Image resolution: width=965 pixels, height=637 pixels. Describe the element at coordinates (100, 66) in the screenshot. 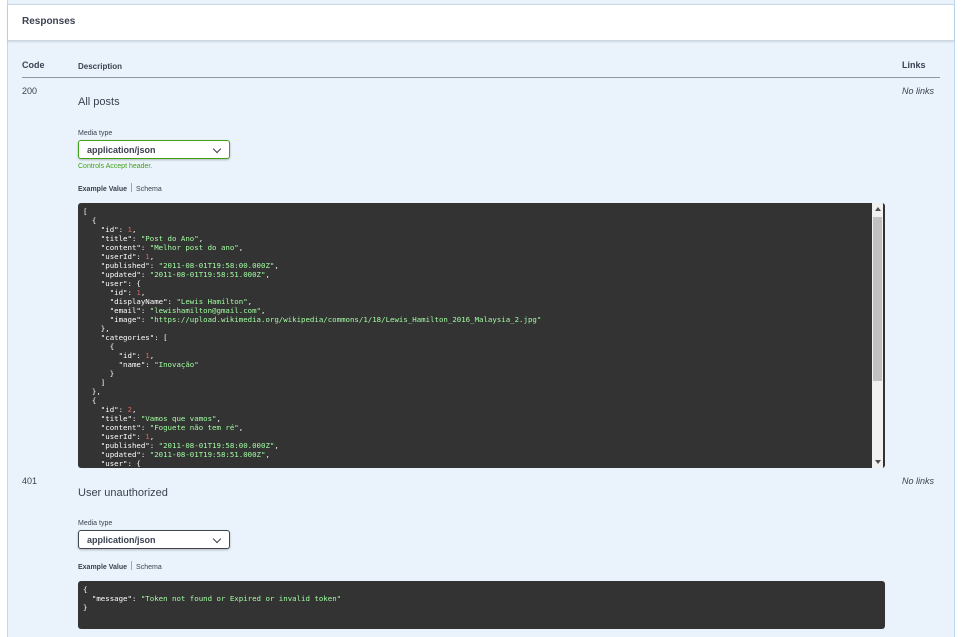

I see `column-header-description: Description` at that location.